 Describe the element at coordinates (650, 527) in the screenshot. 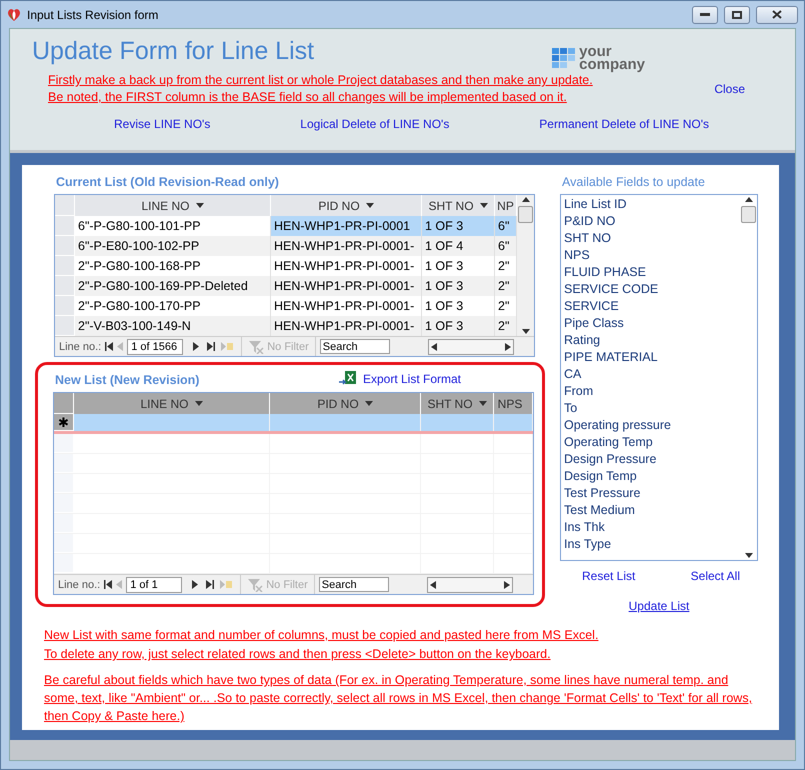

I see `field-item: Ins Thk` at that location.